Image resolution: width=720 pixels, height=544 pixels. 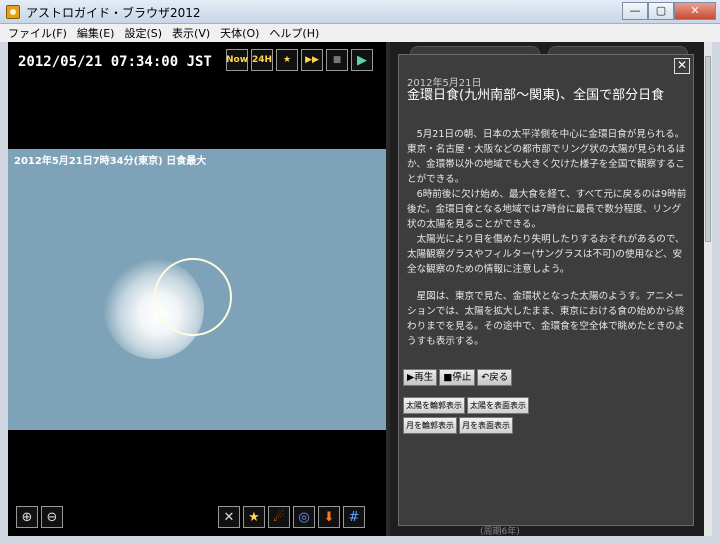 What do you see at coordinates (661, 11) in the screenshot?
I see `maximize-button: ▢` at bounding box center [661, 11].